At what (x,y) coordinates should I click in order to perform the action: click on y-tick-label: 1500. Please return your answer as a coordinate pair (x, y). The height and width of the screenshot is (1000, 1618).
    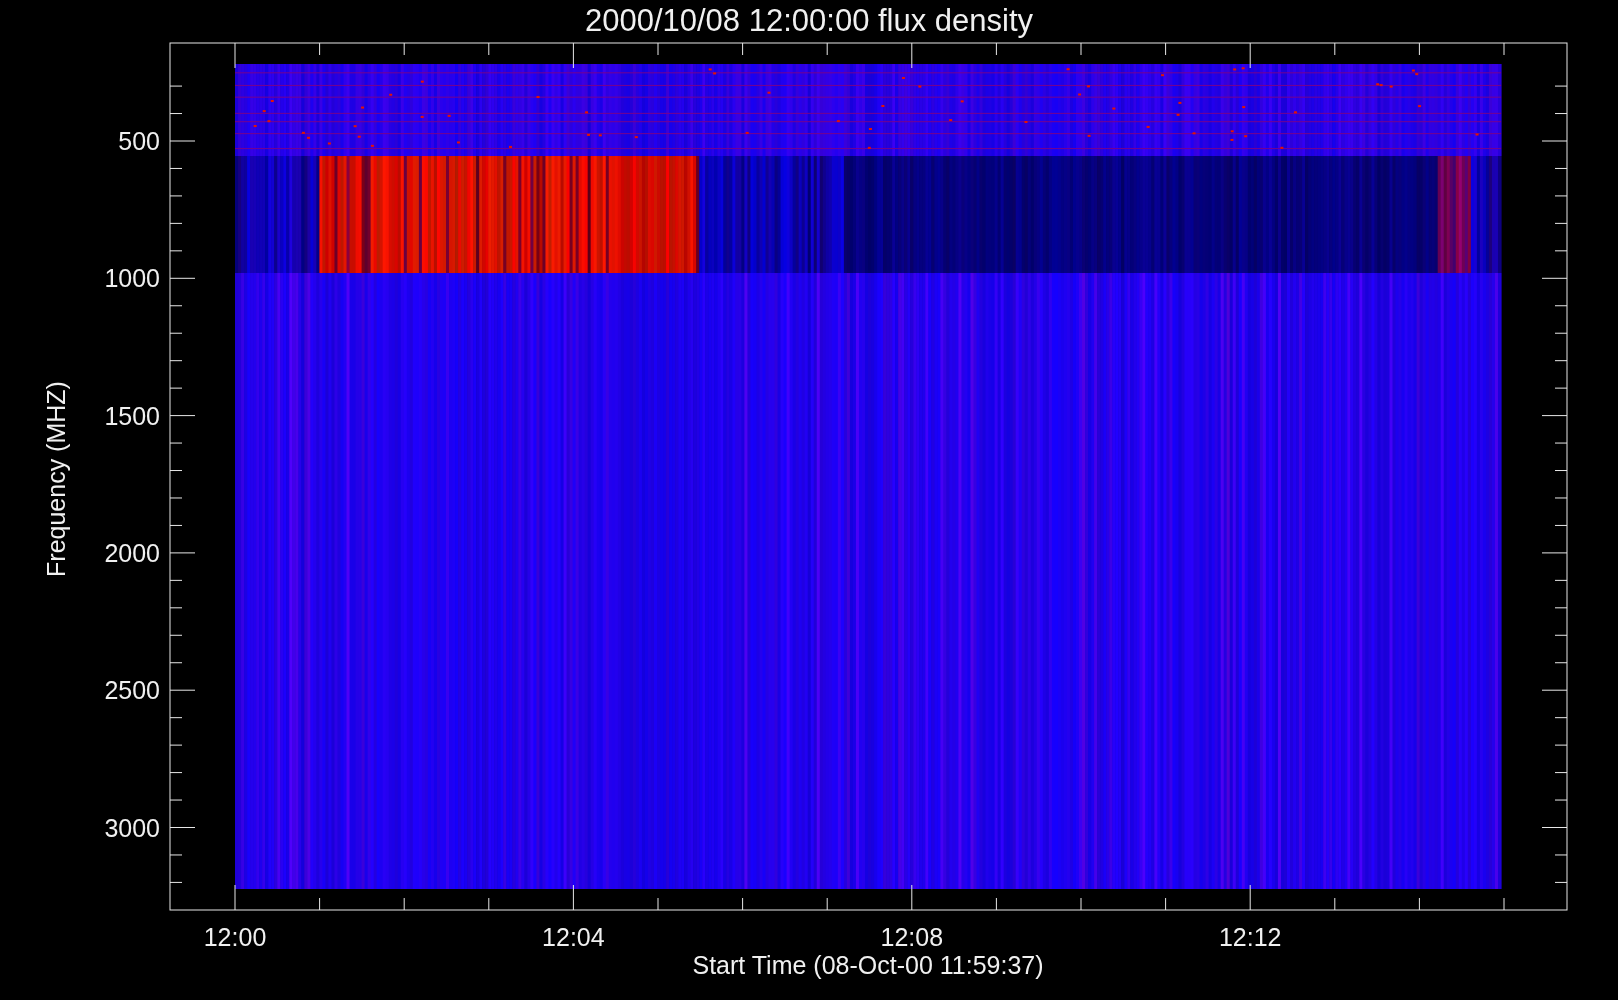
    Looking at the image, I should click on (132, 415).